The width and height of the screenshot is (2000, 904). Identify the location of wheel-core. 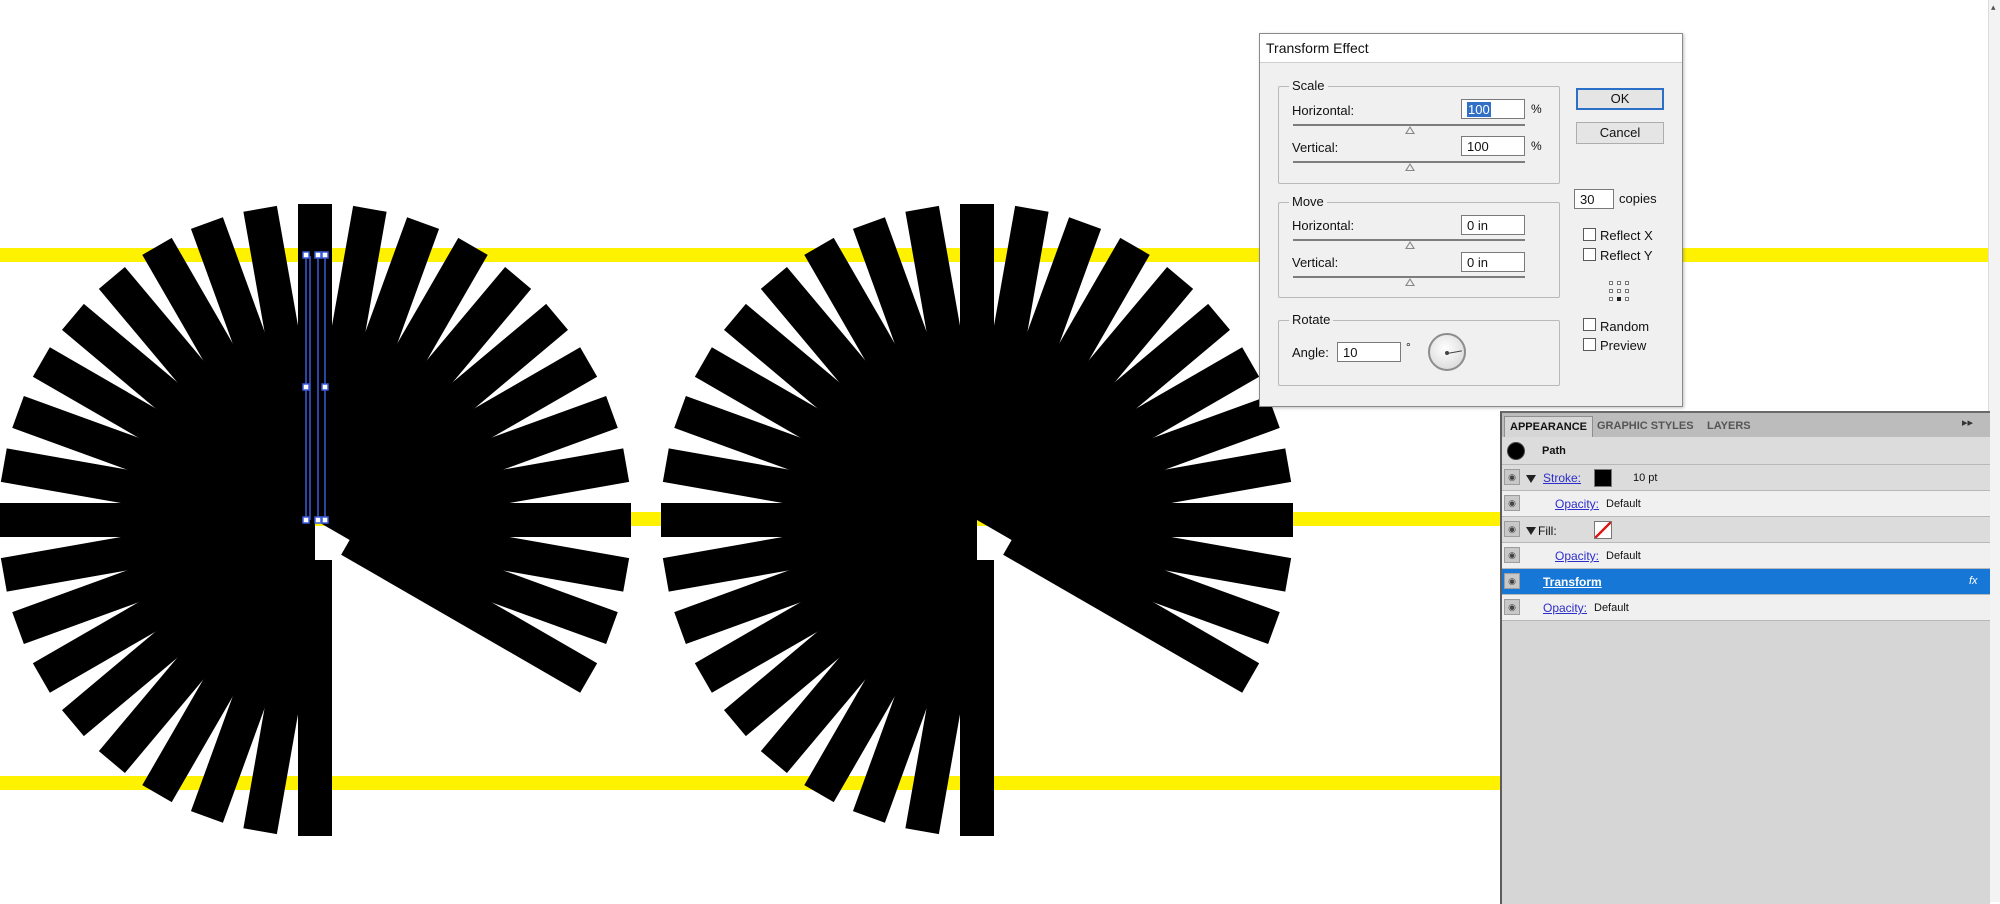
(977, 520).